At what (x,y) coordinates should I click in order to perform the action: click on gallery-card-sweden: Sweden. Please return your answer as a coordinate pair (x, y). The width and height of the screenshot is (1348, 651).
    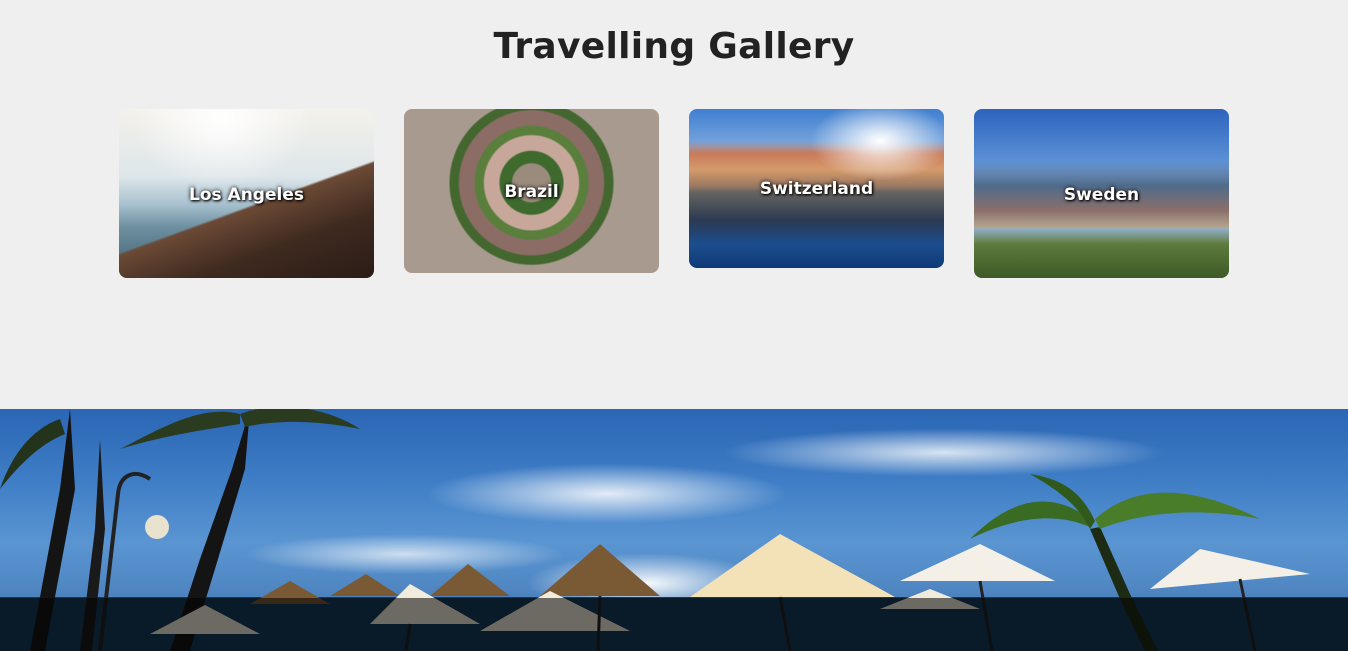
    Looking at the image, I should click on (1101, 193).